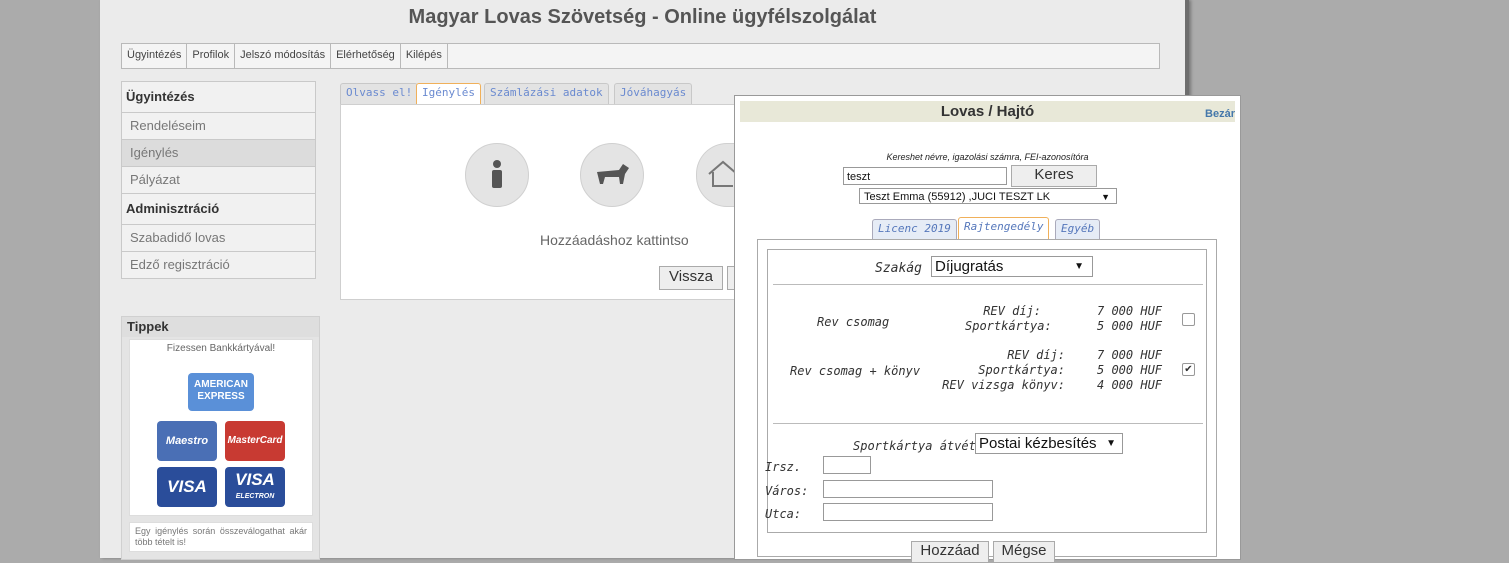  Describe the element at coordinates (218, 209) in the screenshot. I see `sidebar-section-adminisztracio: Adminisztráció` at that location.